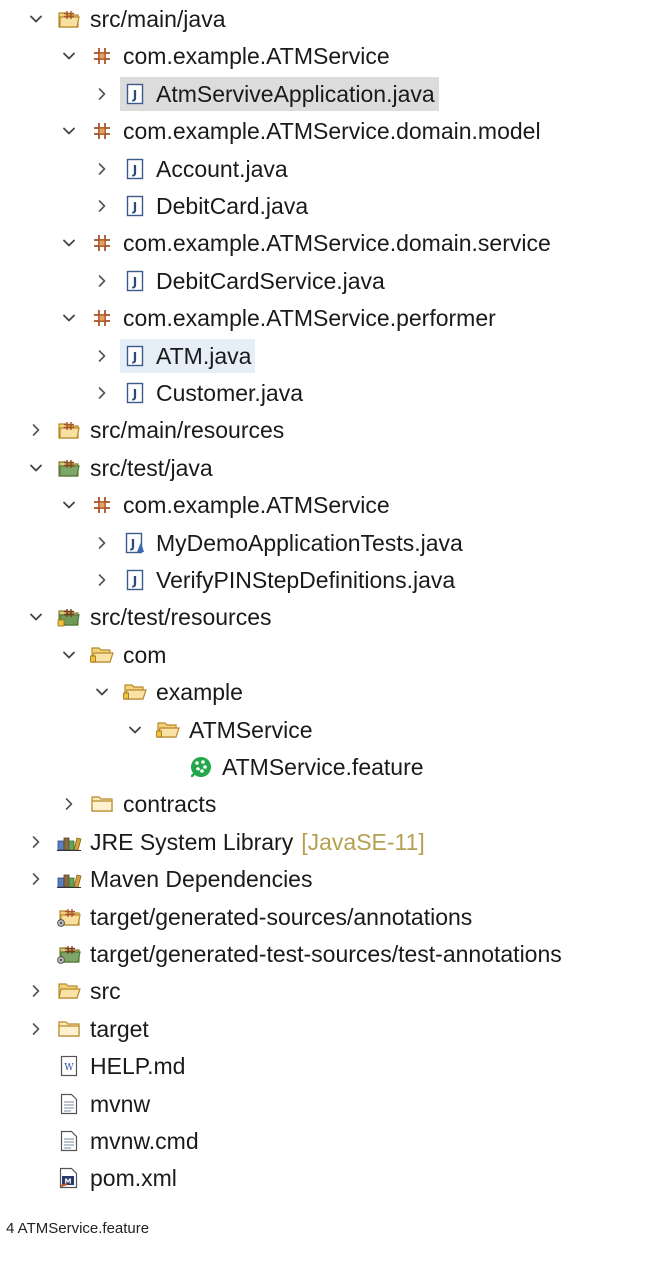  I want to click on tree-item-label: src/main/resources, so click(187, 430).